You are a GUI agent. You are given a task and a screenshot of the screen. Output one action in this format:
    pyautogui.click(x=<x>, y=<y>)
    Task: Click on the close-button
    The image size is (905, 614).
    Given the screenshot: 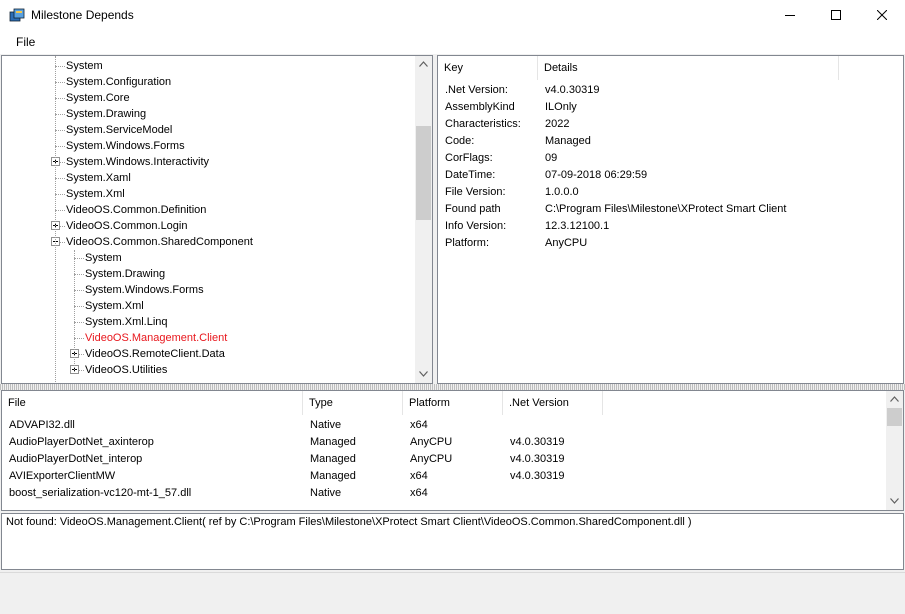 What is the action you would take?
    pyautogui.click(x=882, y=15)
    